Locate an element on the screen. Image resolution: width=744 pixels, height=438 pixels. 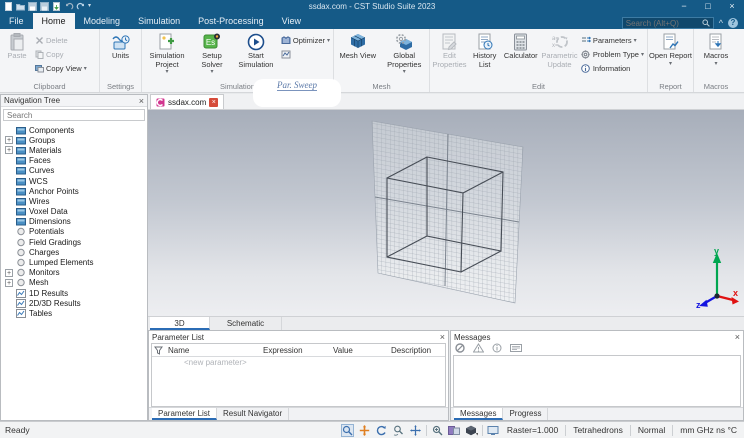
filter-errors-icon is located at coordinates (460, 349).